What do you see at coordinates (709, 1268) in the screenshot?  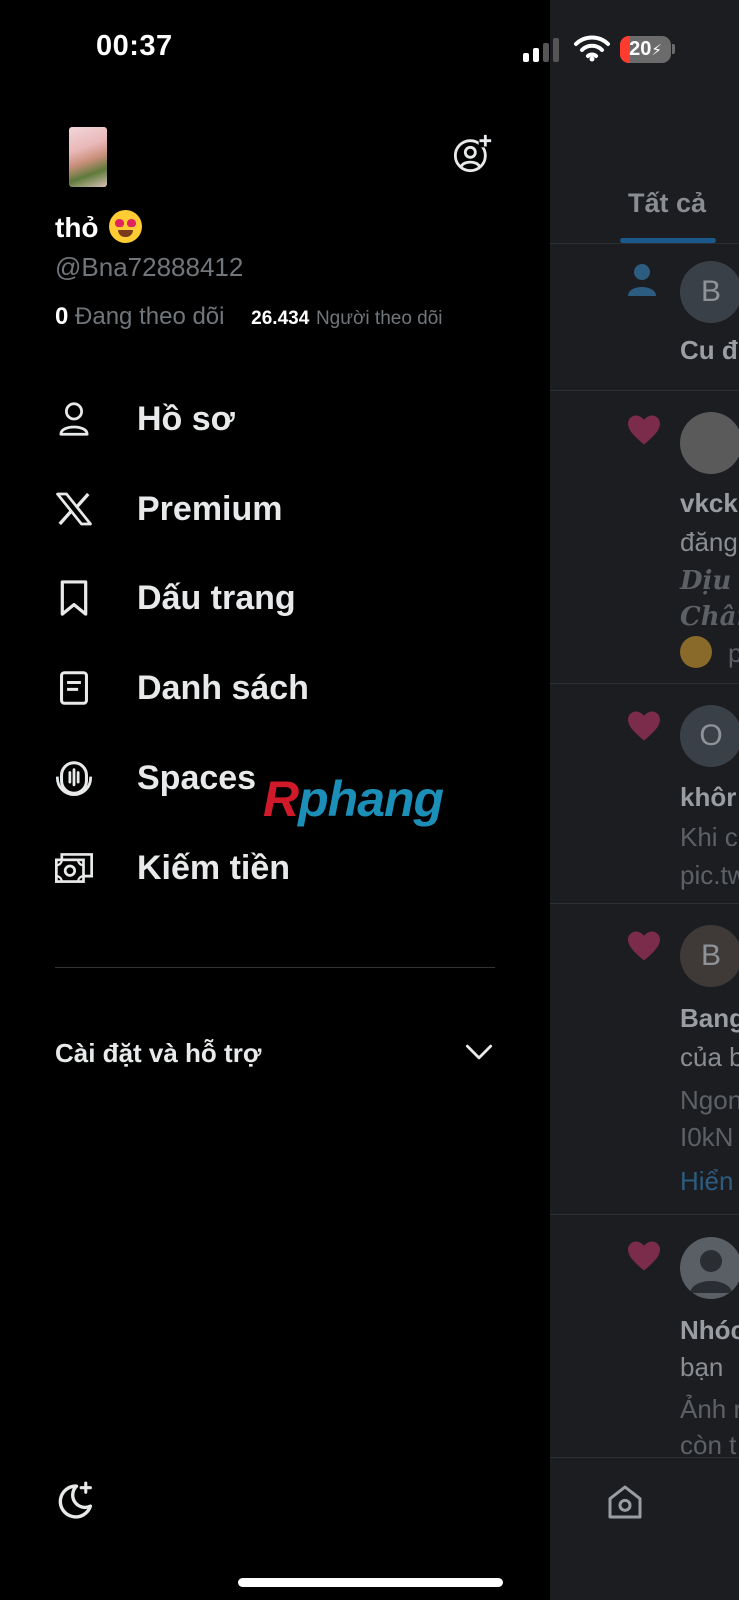 I see `default-avatar-icon` at bounding box center [709, 1268].